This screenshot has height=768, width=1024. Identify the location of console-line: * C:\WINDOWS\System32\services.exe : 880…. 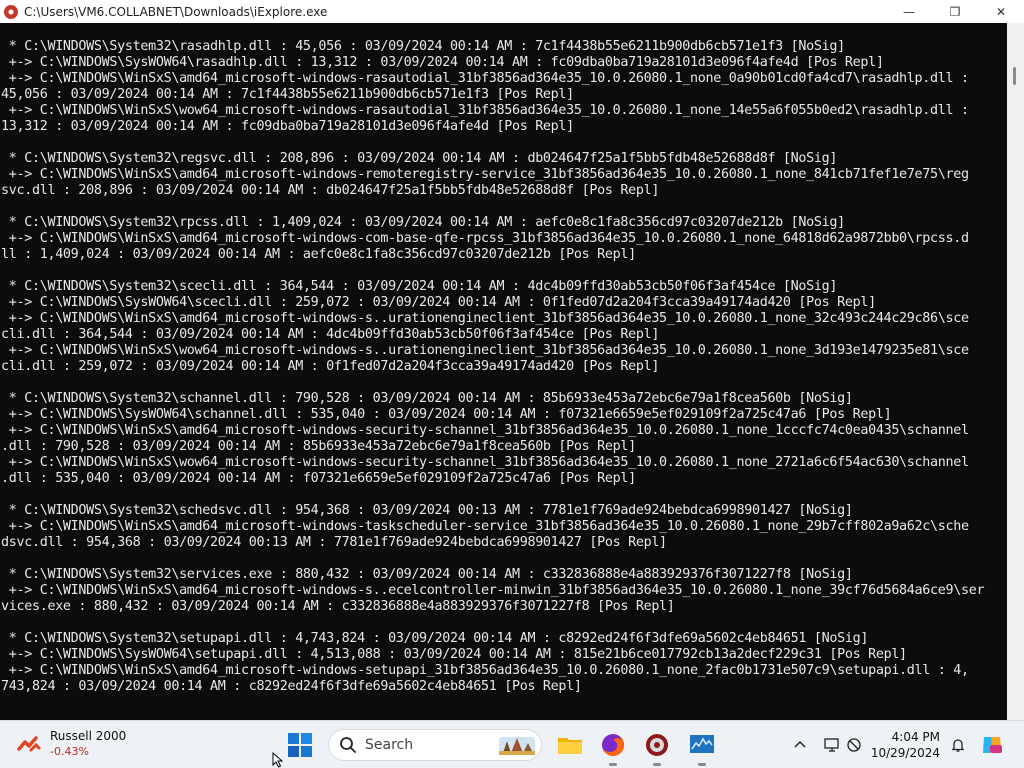
(427, 574).